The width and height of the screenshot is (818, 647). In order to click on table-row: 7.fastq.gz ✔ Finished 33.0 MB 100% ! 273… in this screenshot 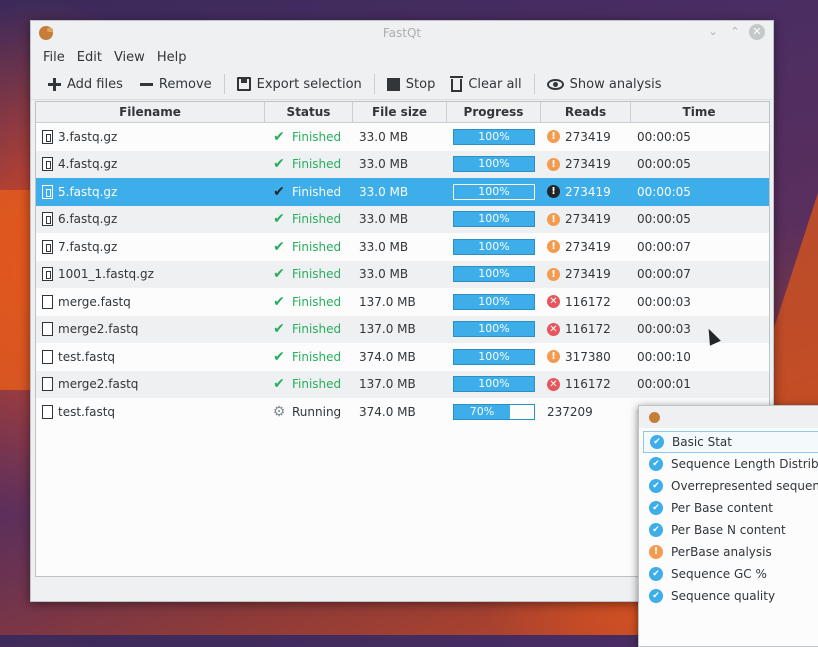, I will do `click(402, 247)`.